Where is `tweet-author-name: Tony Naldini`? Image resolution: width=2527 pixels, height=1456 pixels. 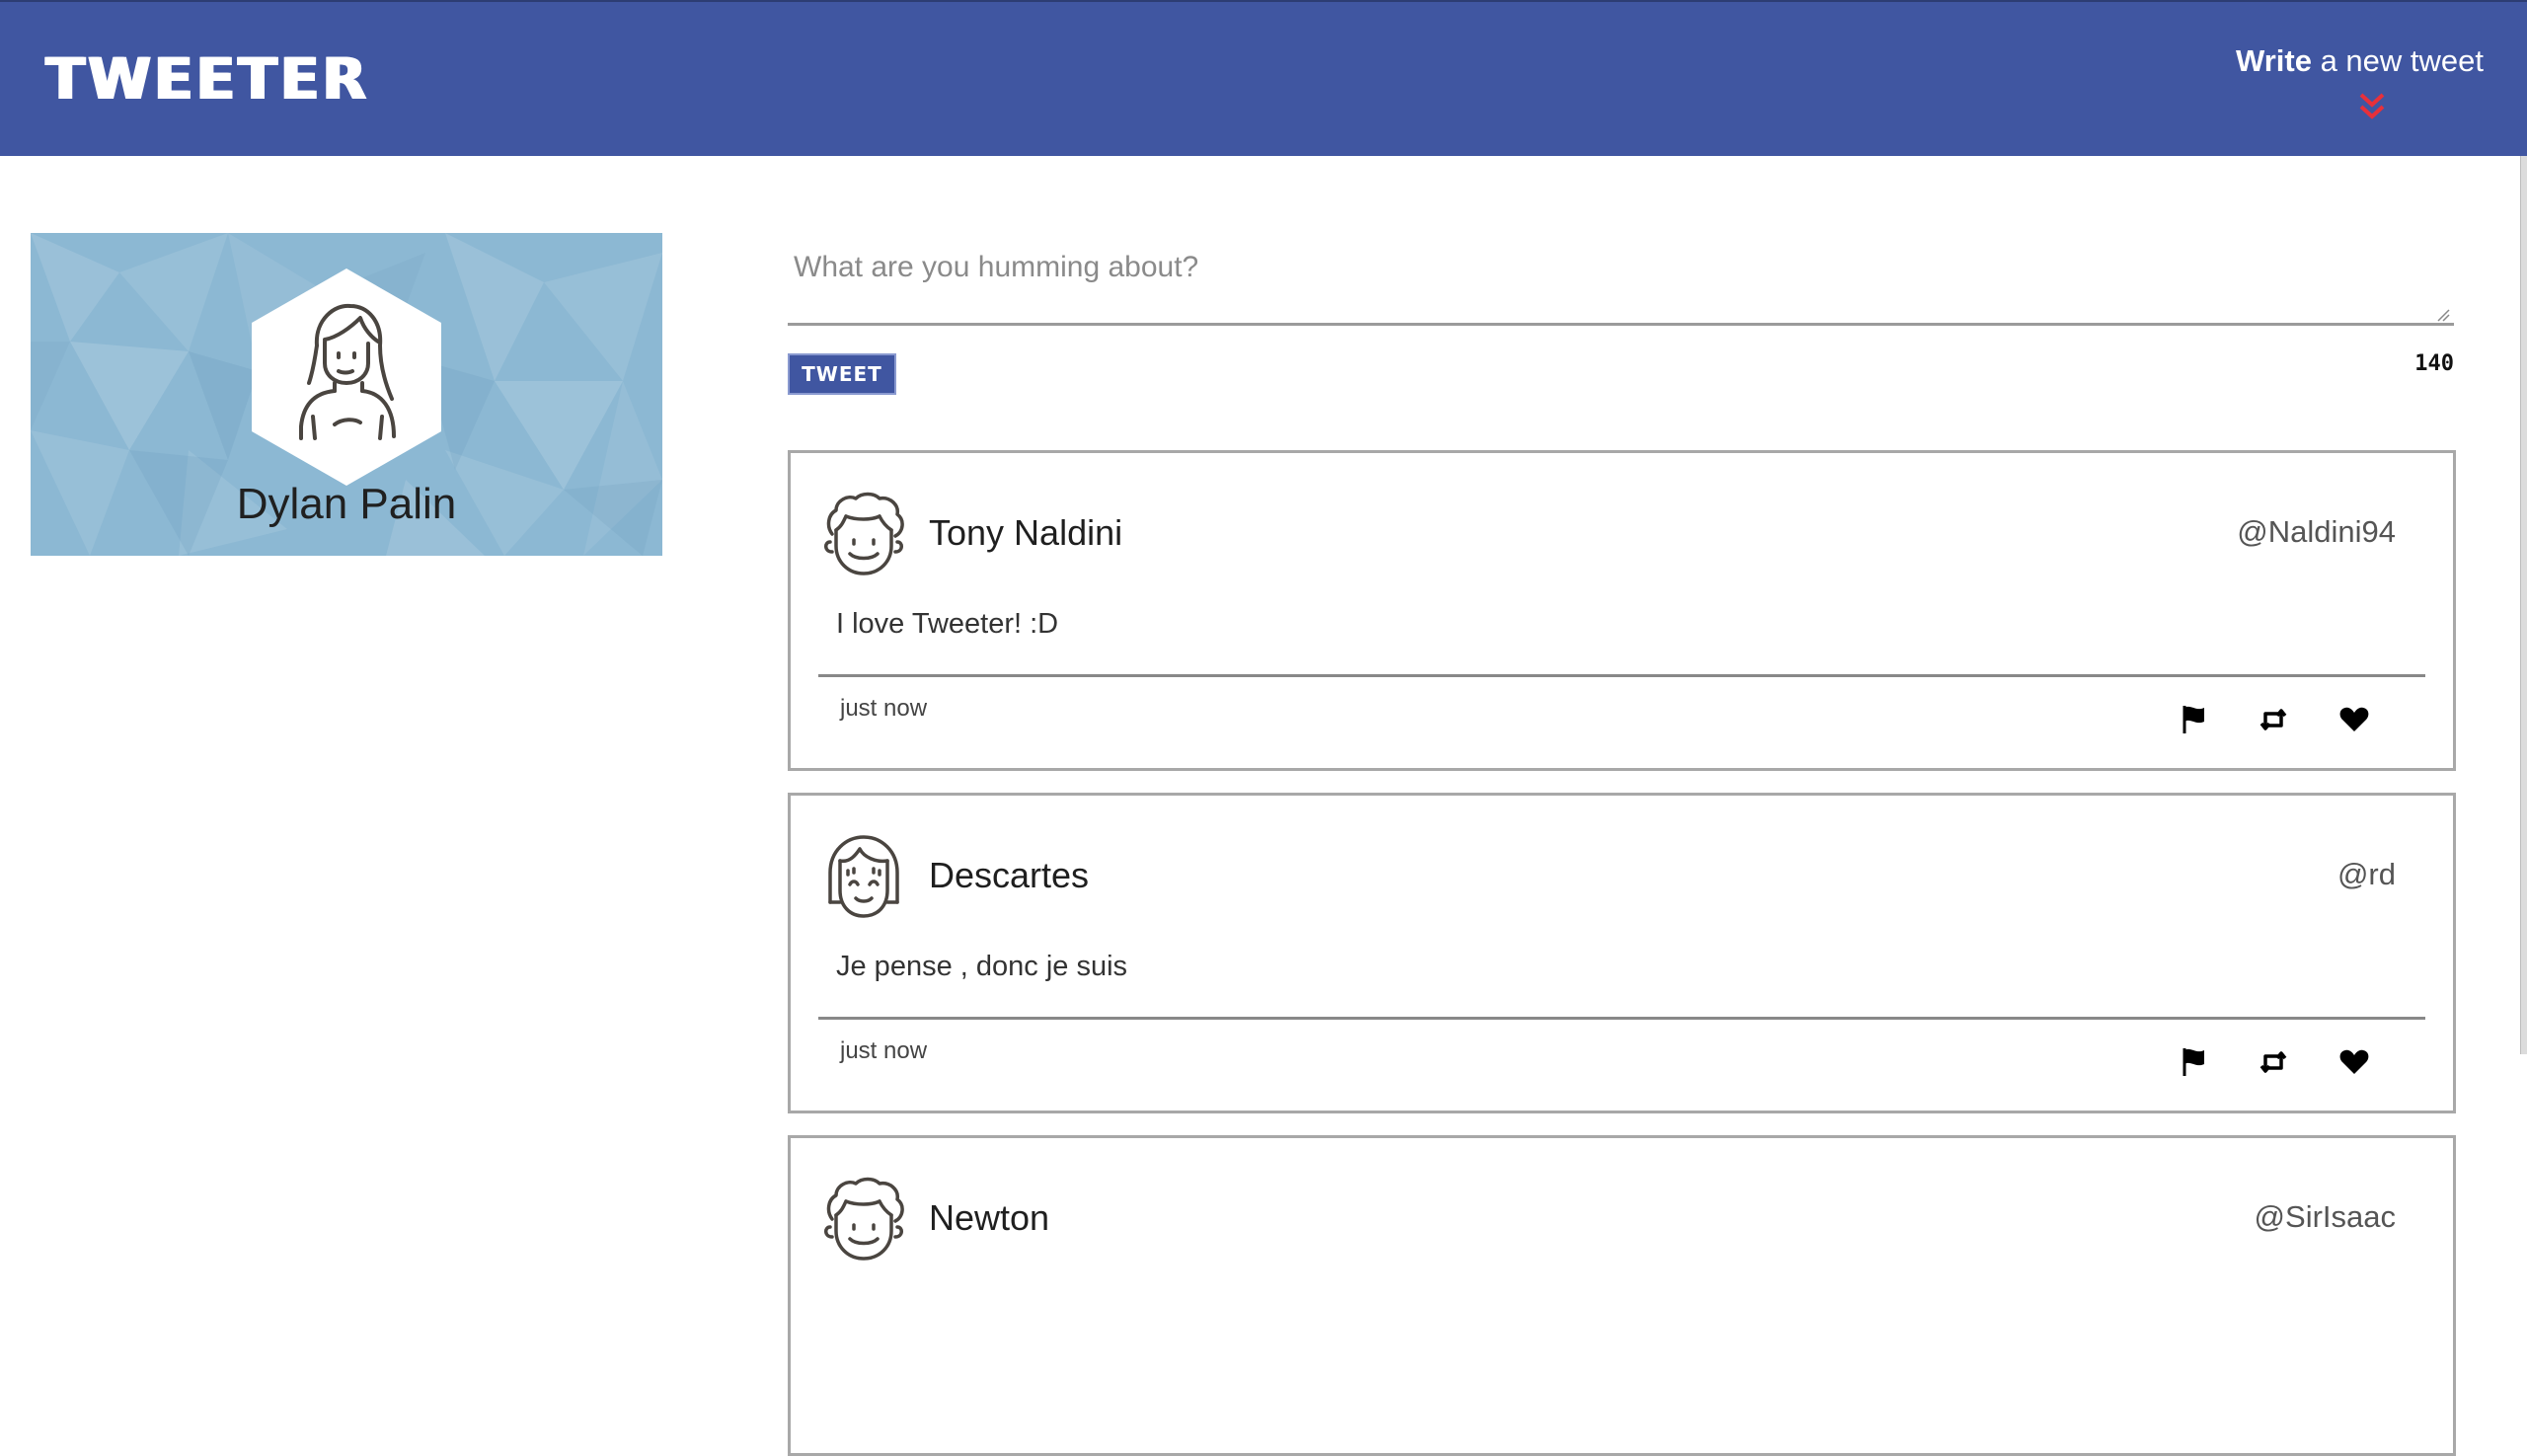 tweet-author-name: Tony Naldini is located at coordinates (1025, 533).